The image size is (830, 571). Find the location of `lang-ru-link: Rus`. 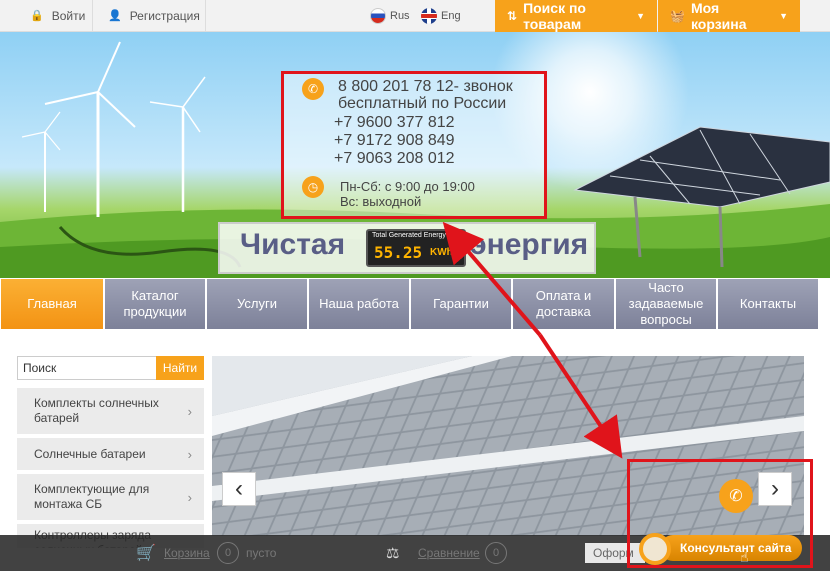

lang-ru-link: Rus is located at coordinates (390, 16).